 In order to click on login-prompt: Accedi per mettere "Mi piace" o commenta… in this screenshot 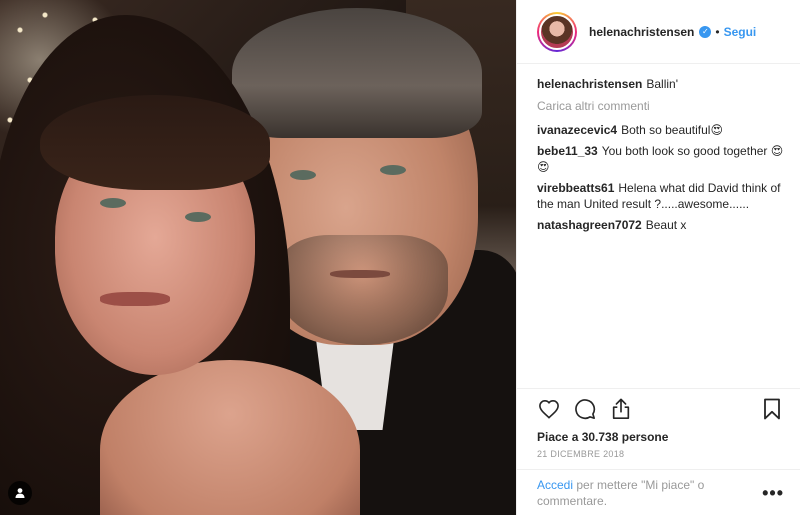, I will do `click(649, 493)`.